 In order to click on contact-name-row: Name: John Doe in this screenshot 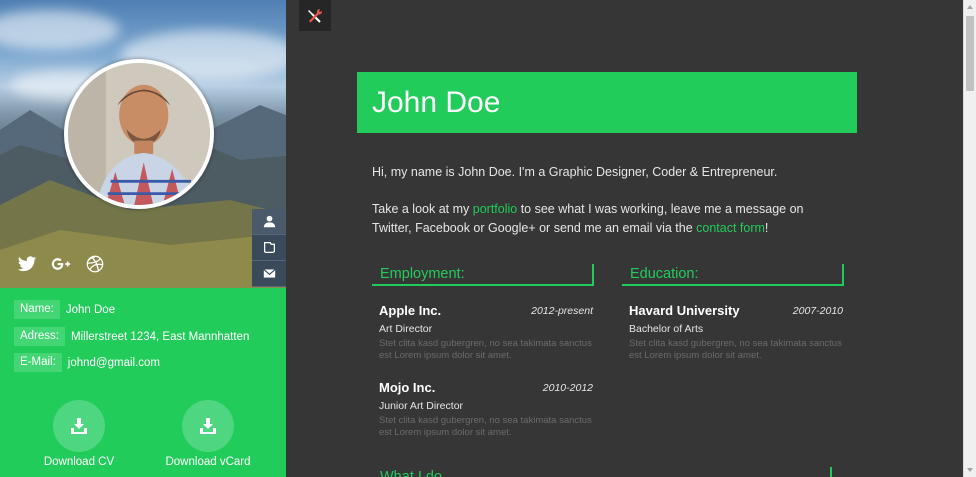, I will do `click(64, 309)`.